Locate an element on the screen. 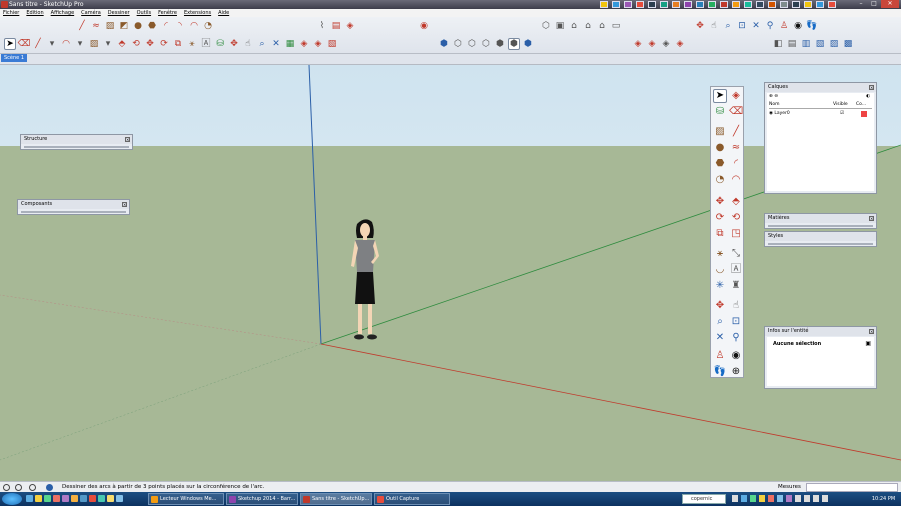  walk-icon: 👣 is located at coordinates (720, 372).